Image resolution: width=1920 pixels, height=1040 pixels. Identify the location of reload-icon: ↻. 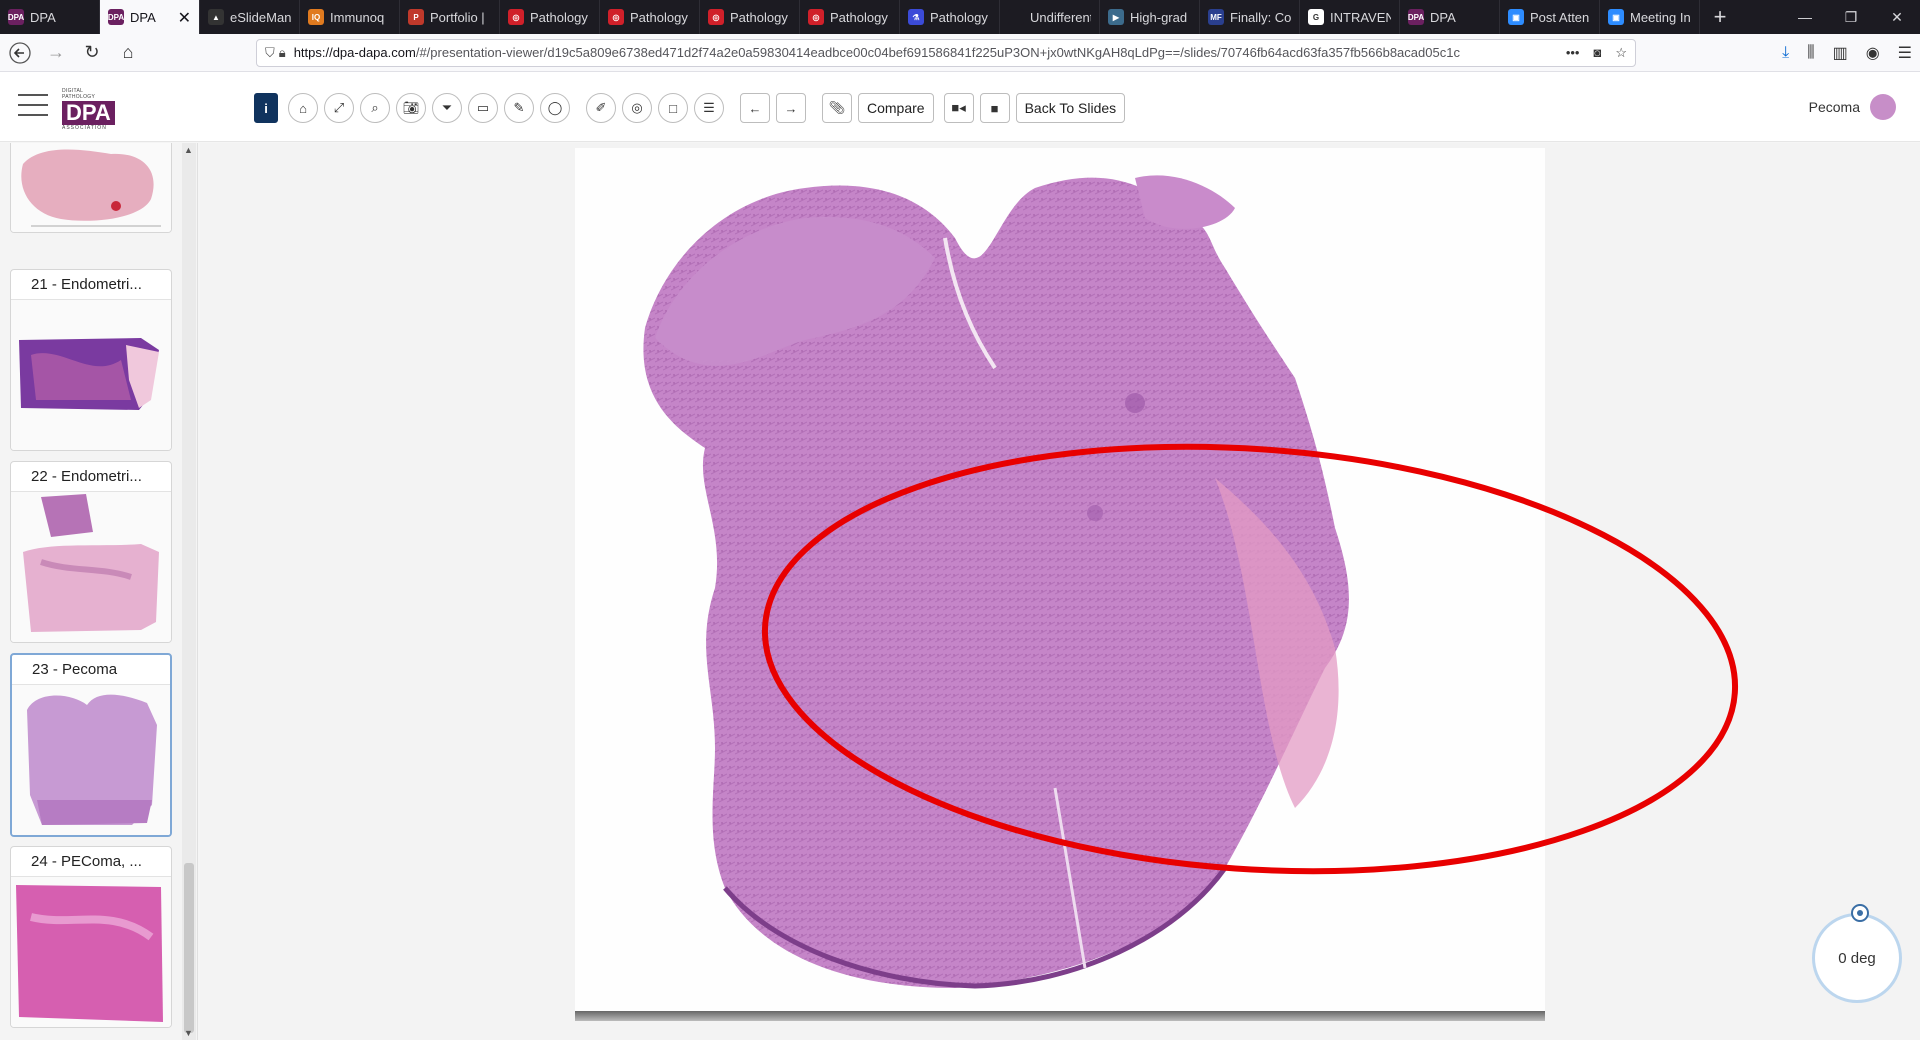
(92, 53).